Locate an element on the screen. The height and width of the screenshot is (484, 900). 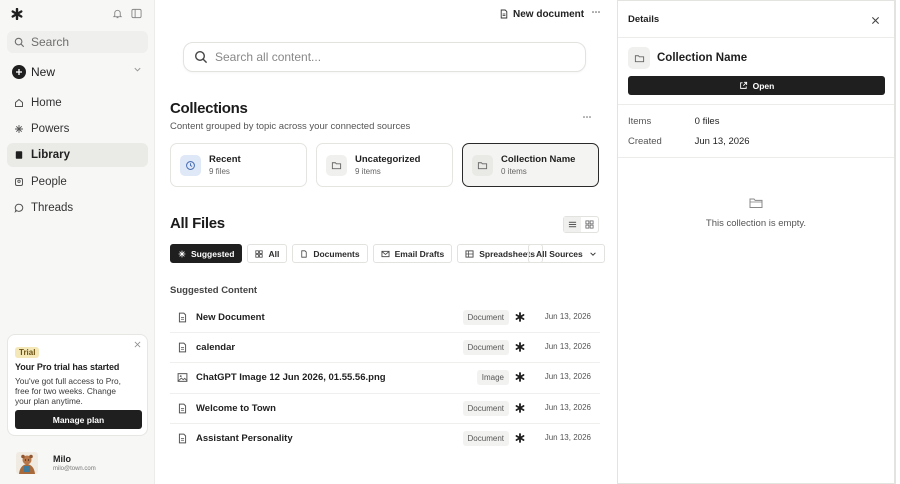
list-view-icon is located at coordinates (572, 224).